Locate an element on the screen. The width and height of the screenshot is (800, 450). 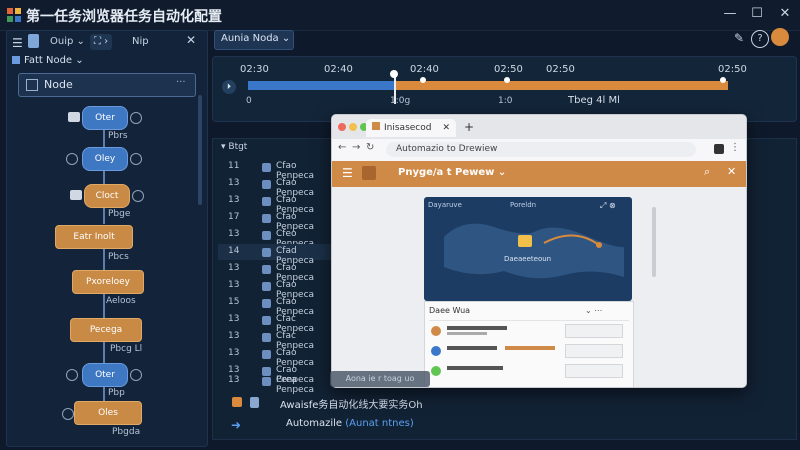
play-icon: ⏵ is located at coordinates (229, 87).